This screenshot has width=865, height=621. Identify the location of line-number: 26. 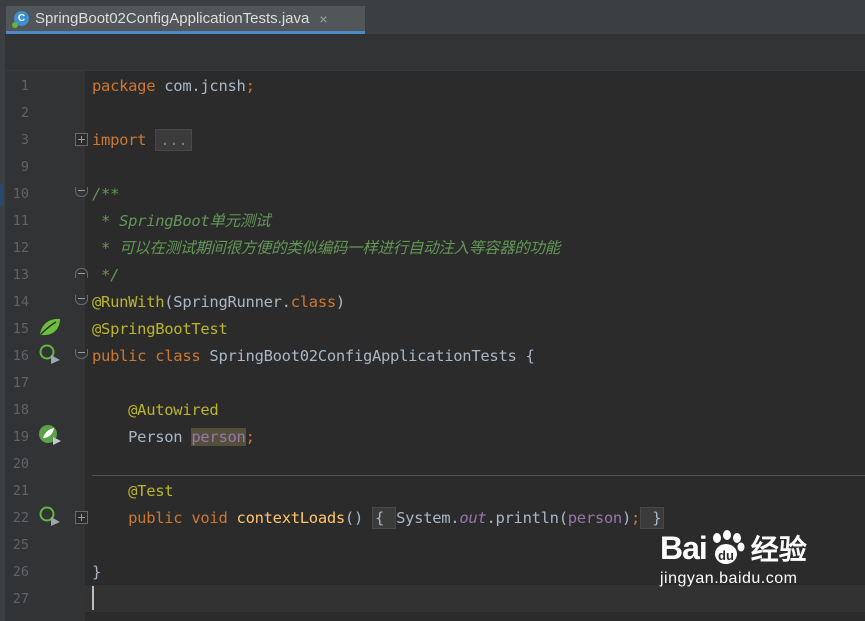
(17, 572).